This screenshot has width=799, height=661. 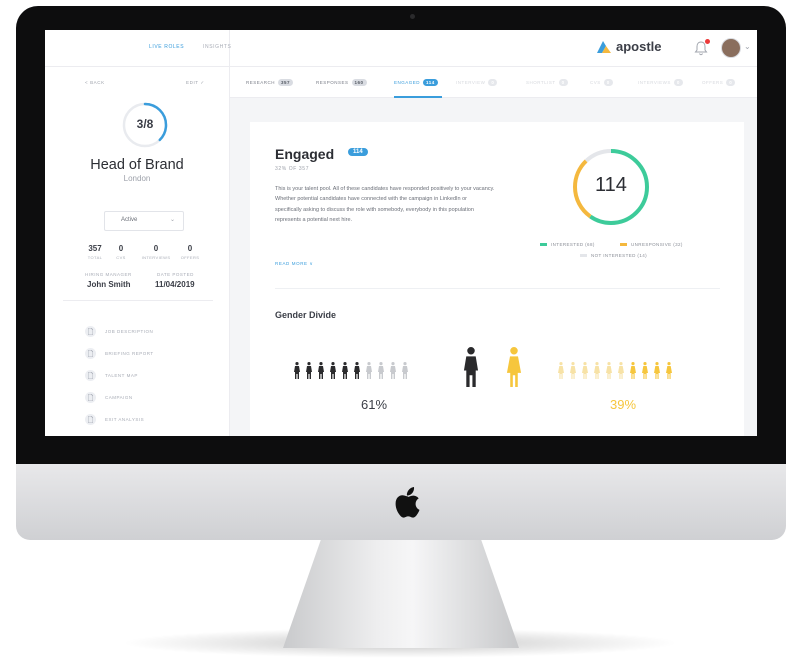 What do you see at coordinates (121, 257) in the screenshot?
I see `stat-cvs-label: CVS` at bounding box center [121, 257].